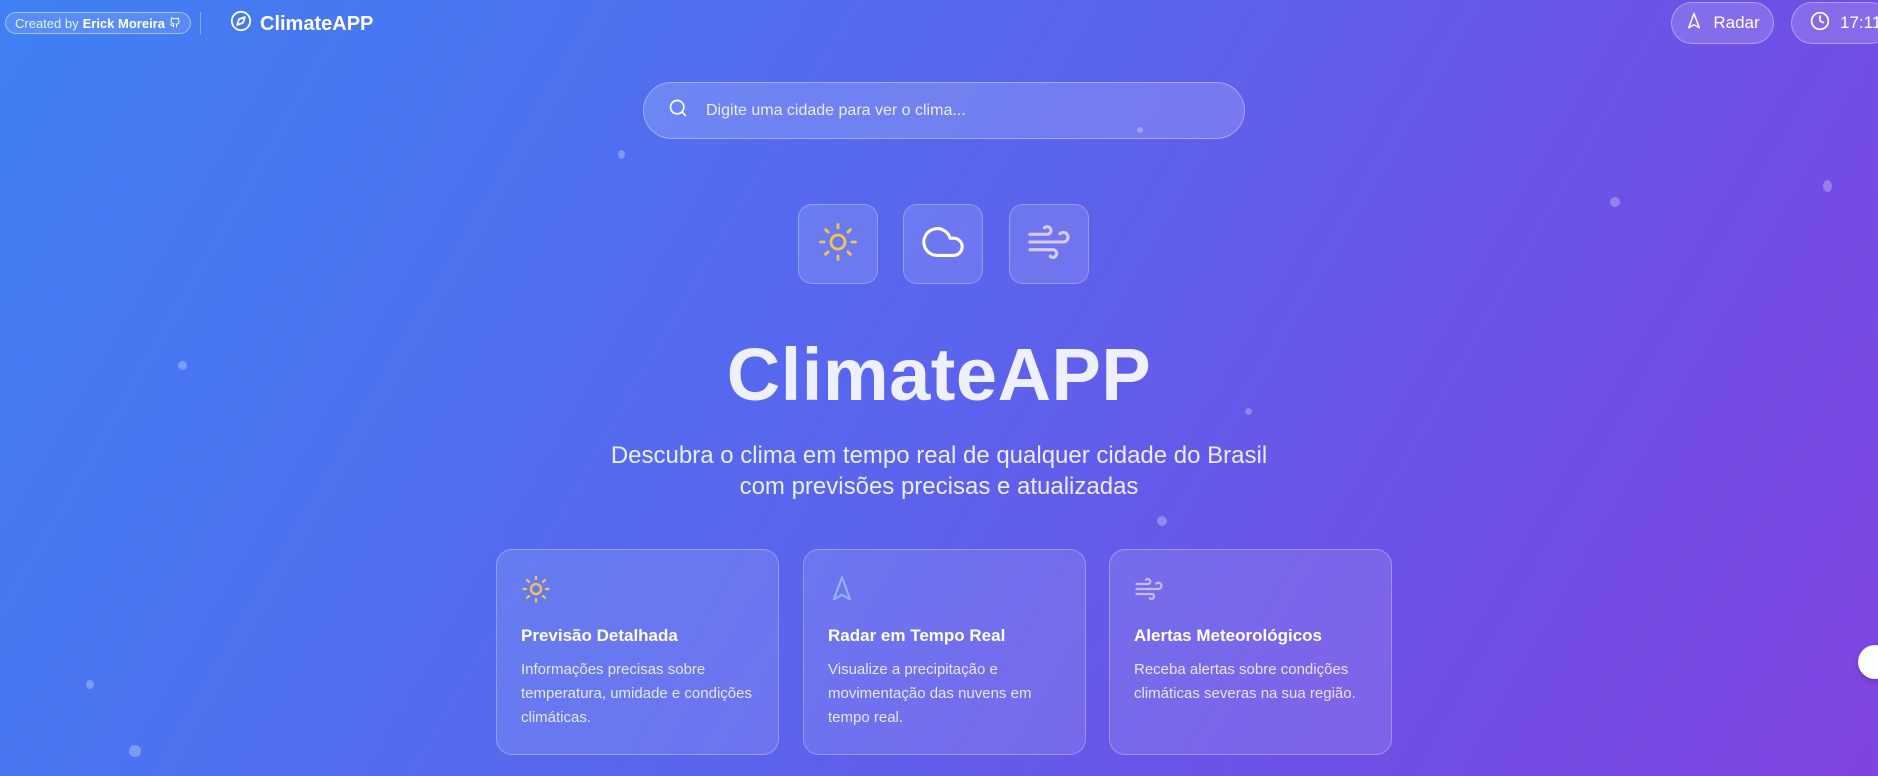  What do you see at coordinates (1736, 22) in the screenshot?
I see `radar-button-label: Radar` at bounding box center [1736, 22].